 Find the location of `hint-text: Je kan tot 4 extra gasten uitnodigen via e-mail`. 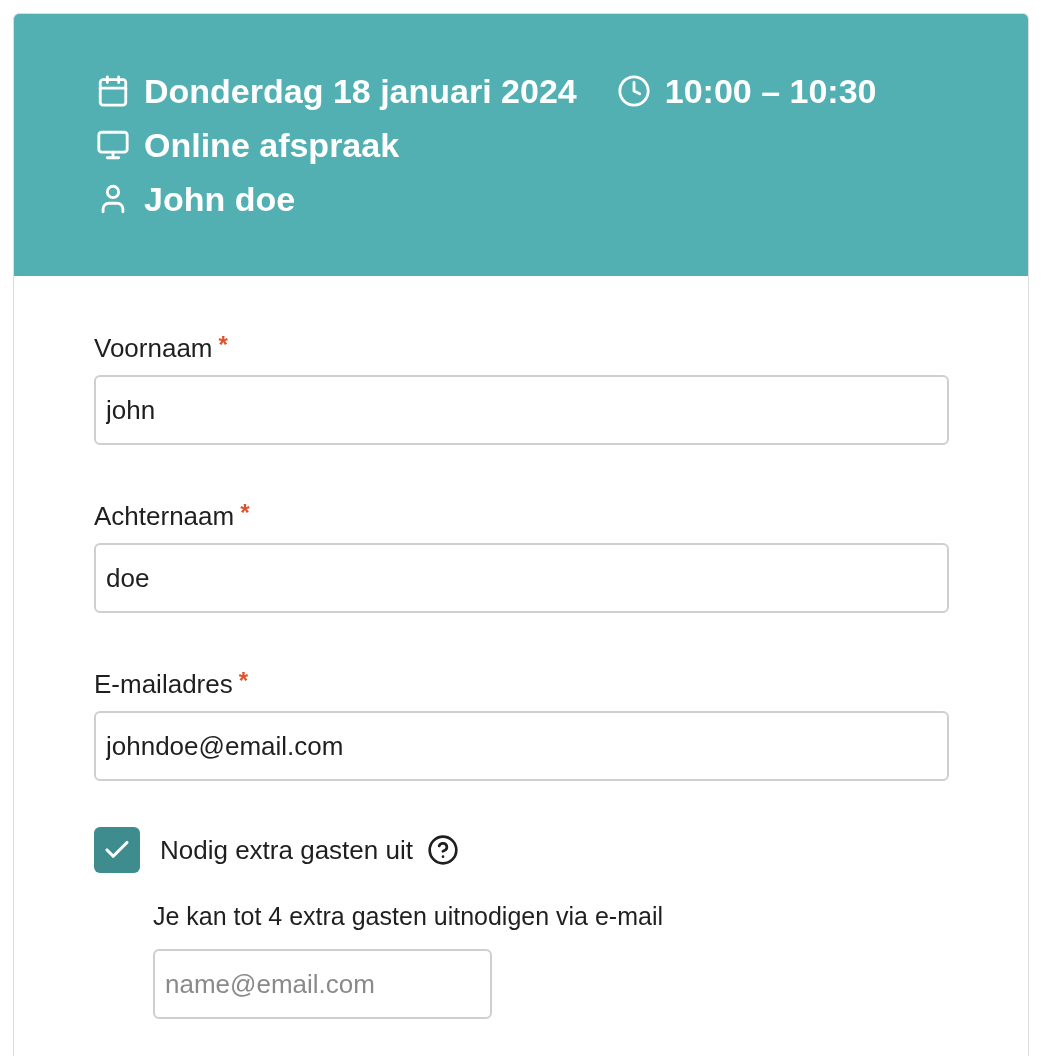

hint-text: Je kan tot 4 extra gasten uitnodigen via e-mail is located at coordinates (409, 916).